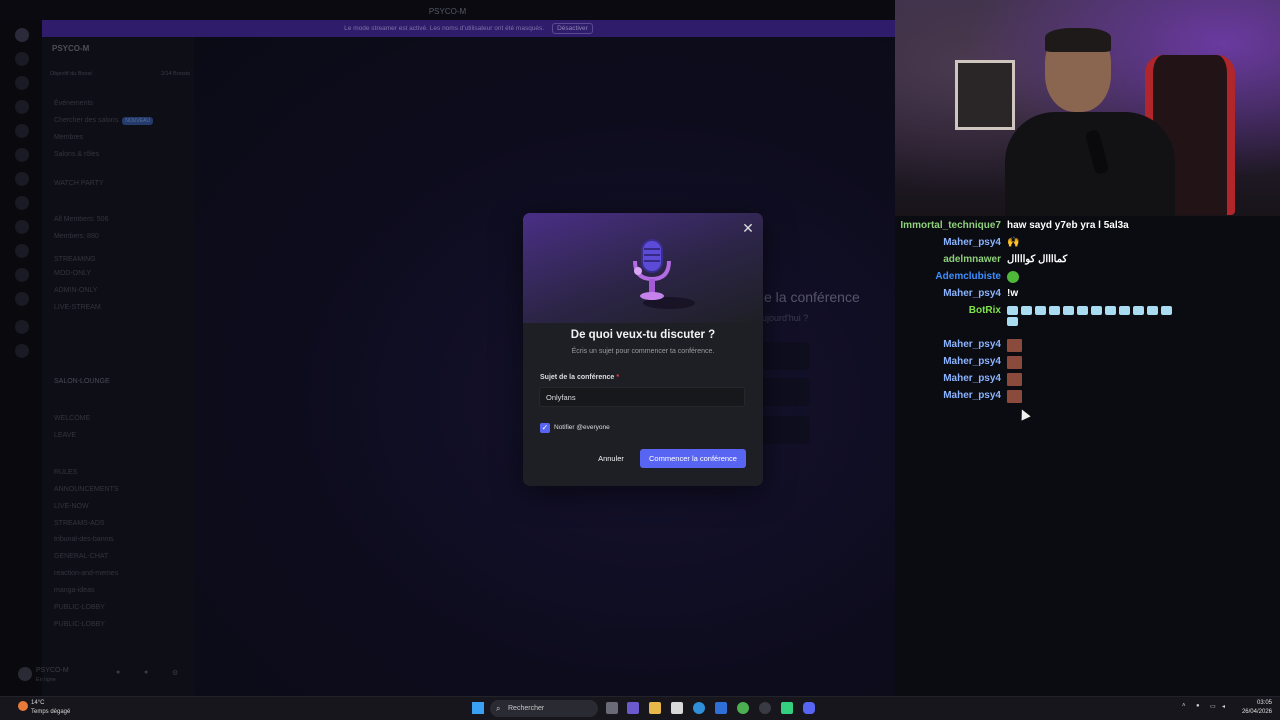  What do you see at coordinates (65, 472) in the screenshot?
I see `channel-item: RULES` at bounding box center [65, 472].